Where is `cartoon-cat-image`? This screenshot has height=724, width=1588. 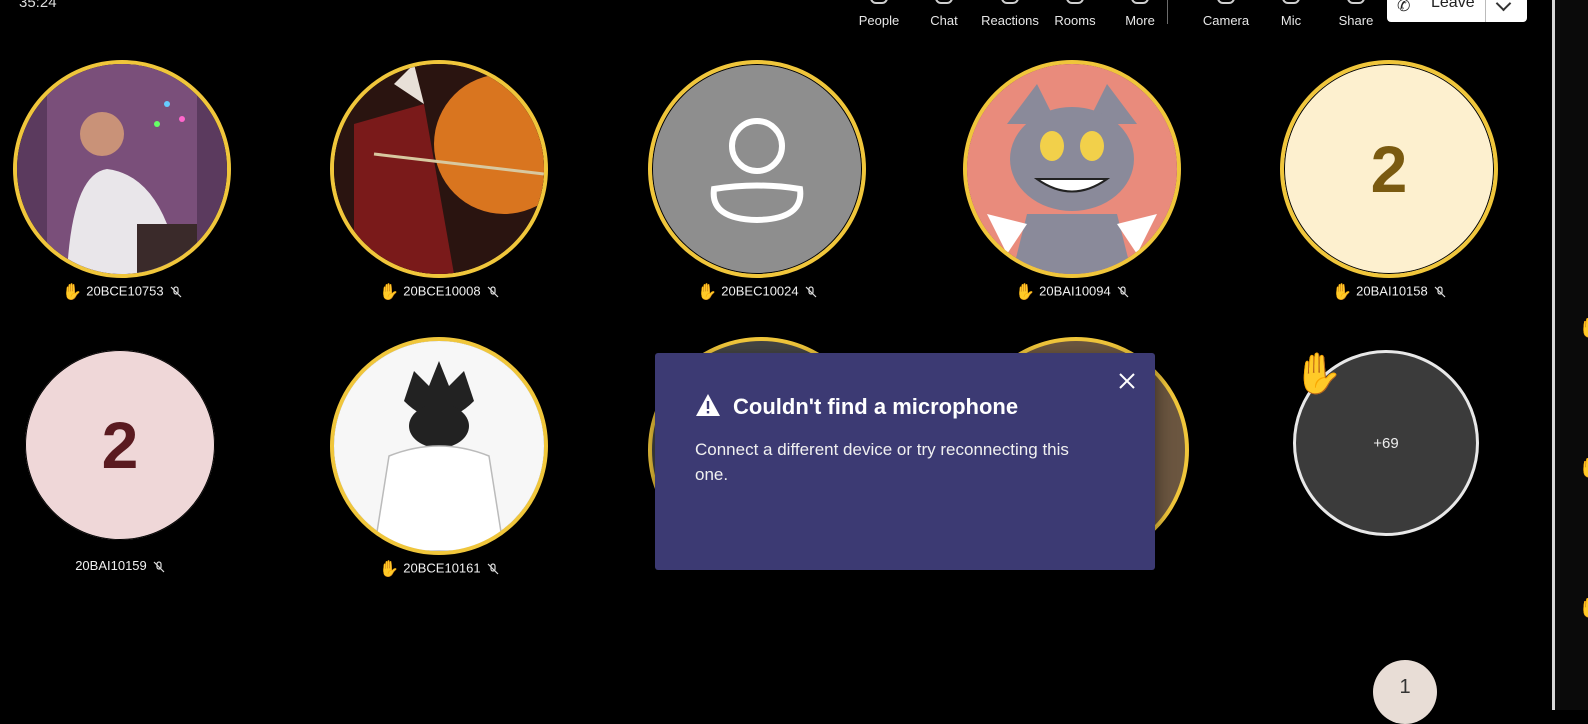 cartoon-cat-image is located at coordinates (1072, 169).